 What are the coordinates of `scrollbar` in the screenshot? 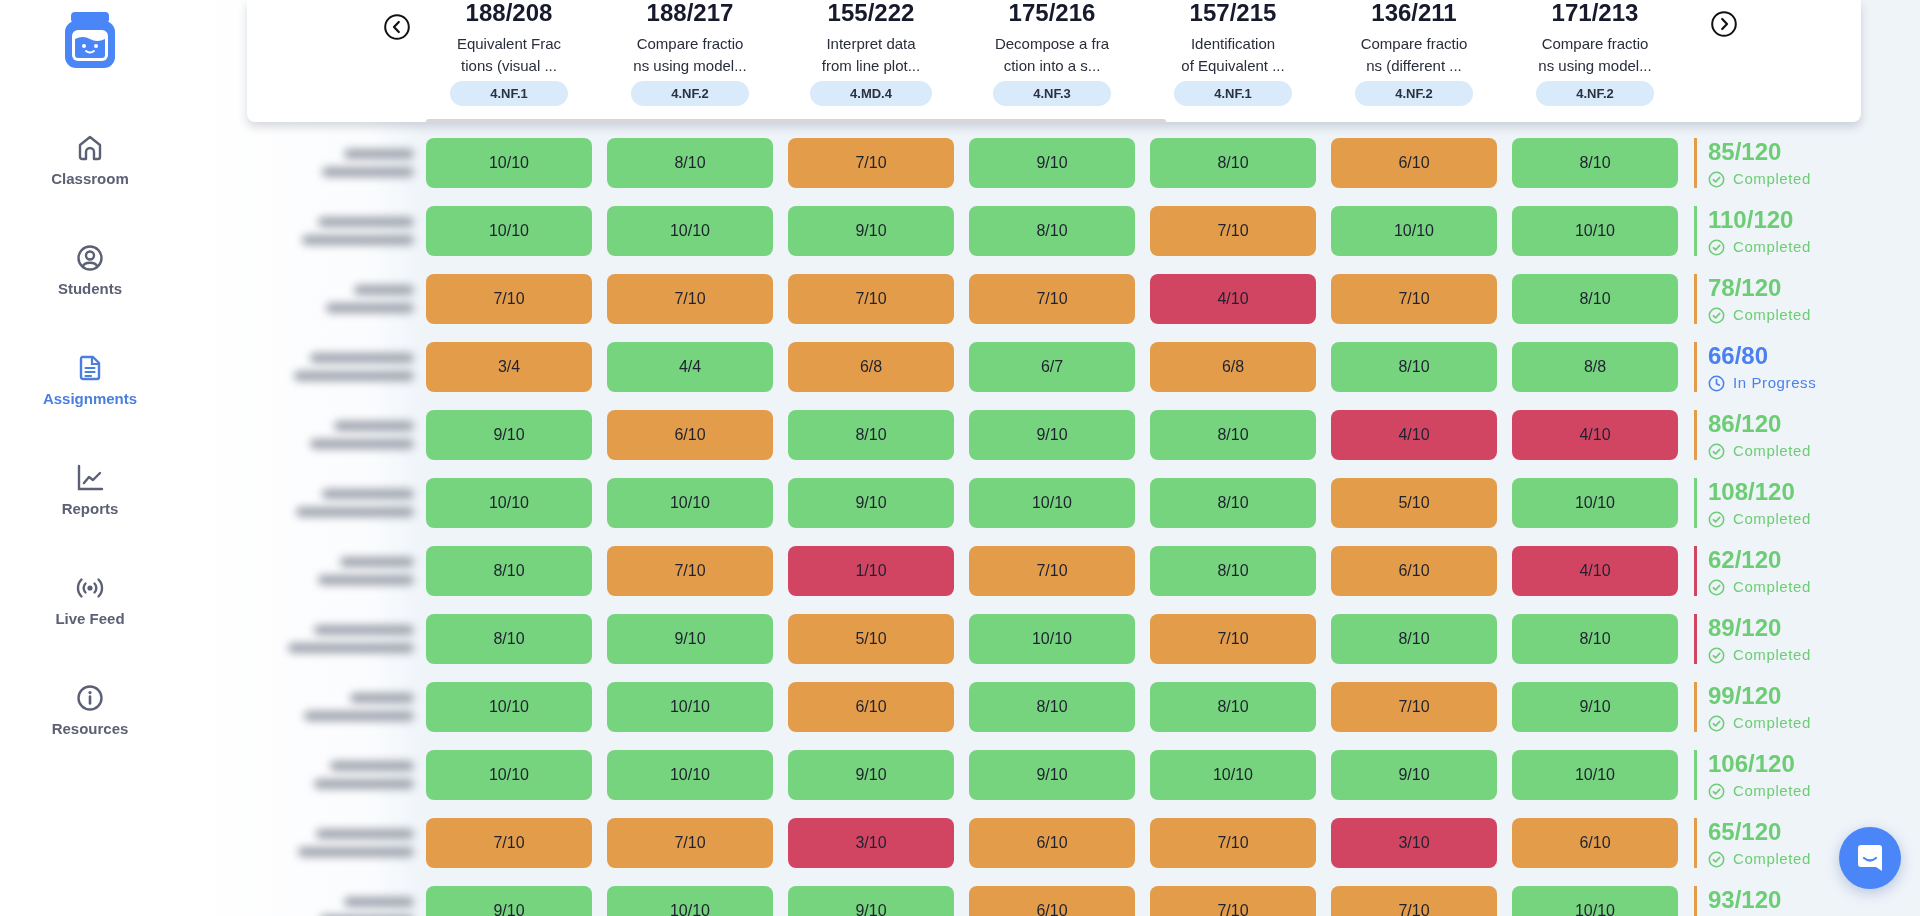 It's located at (796, 121).